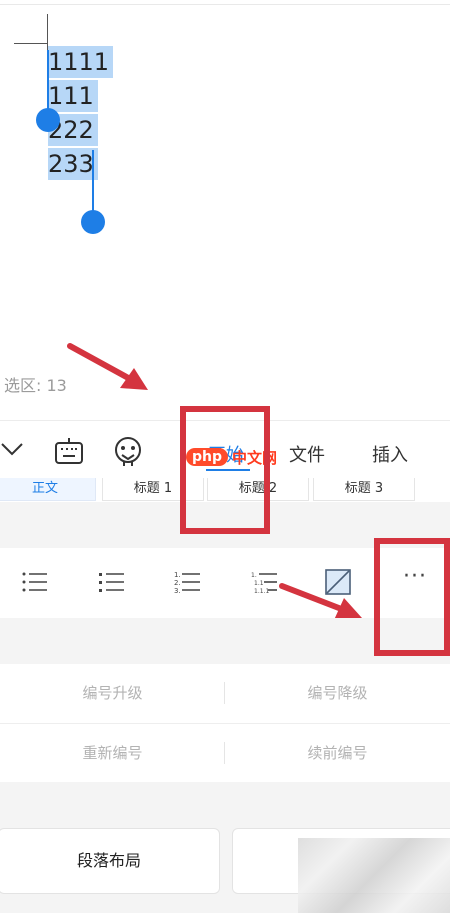  What do you see at coordinates (73, 164) in the screenshot?
I see `doc-line: 233` at bounding box center [73, 164].